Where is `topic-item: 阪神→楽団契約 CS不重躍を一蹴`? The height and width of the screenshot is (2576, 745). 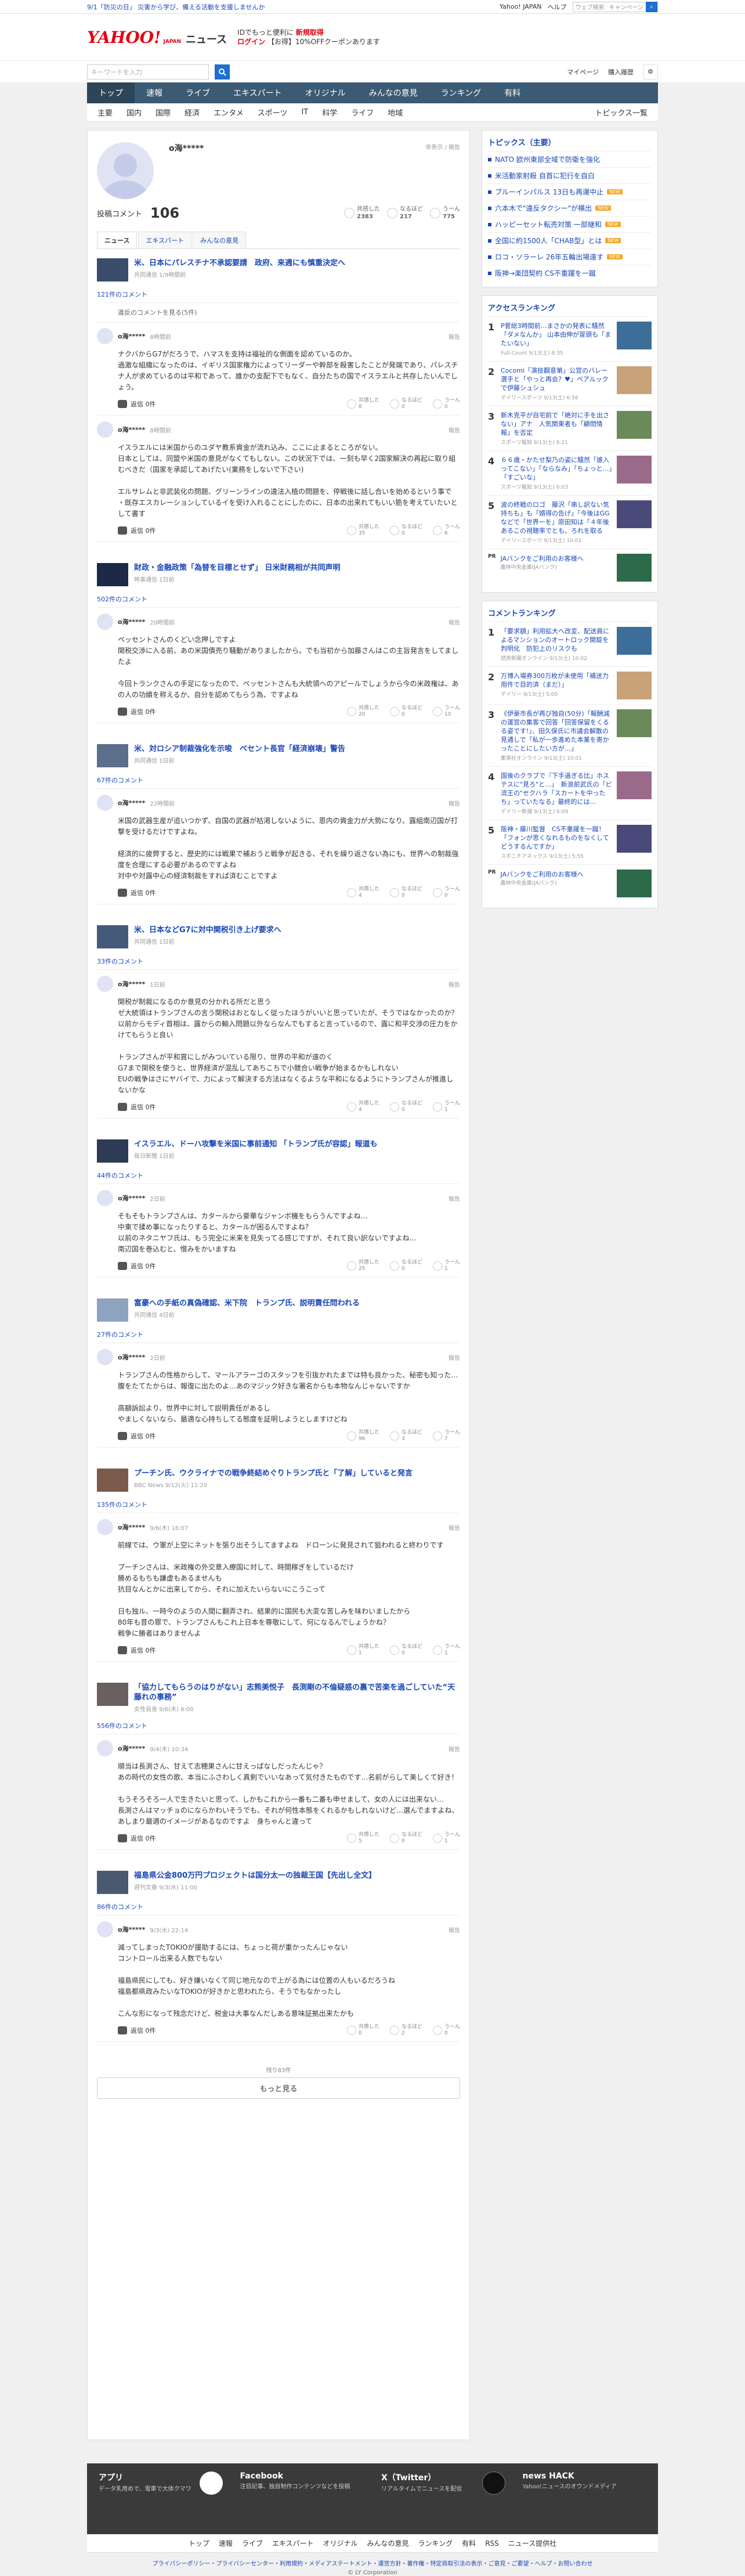
topic-item: 阪神→楽団契約 CS不重躍を一蹴 is located at coordinates (570, 273).